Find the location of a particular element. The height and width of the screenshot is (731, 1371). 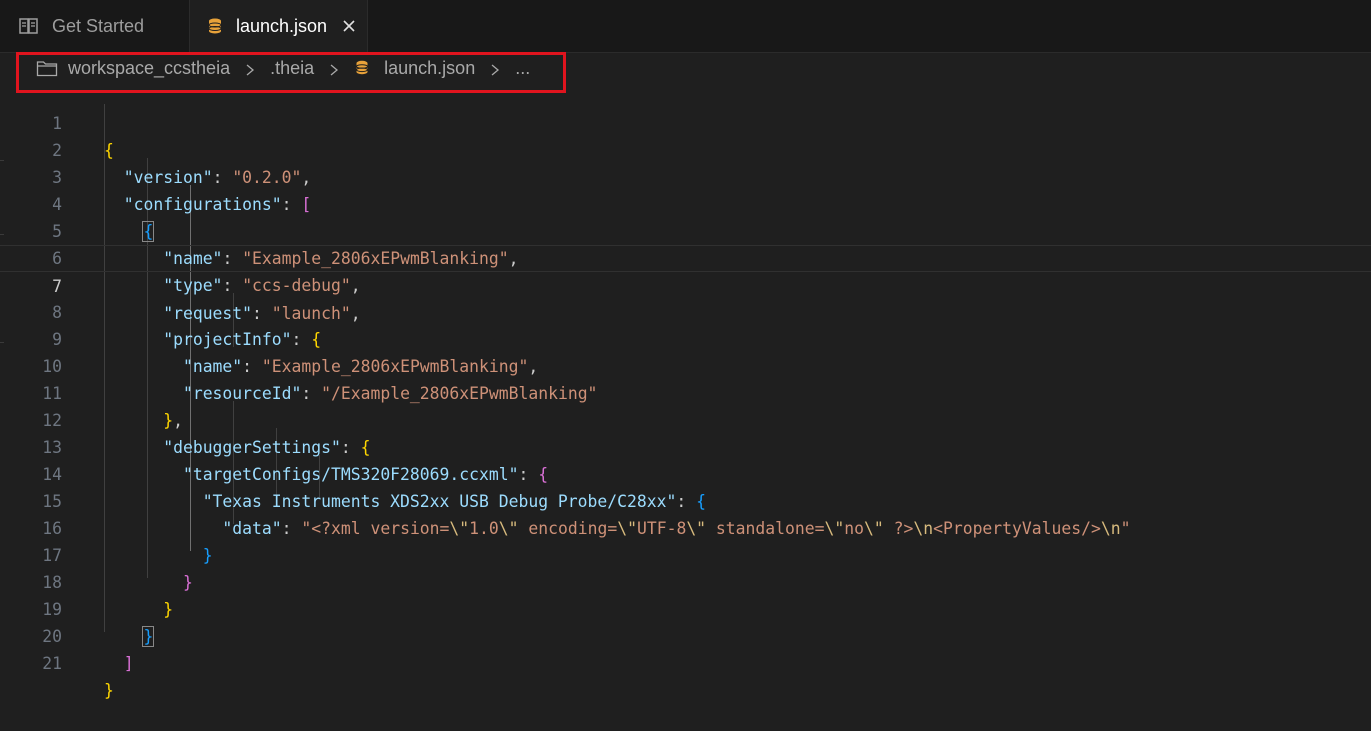

code-line: 18 } is located at coordinates (108, 596).